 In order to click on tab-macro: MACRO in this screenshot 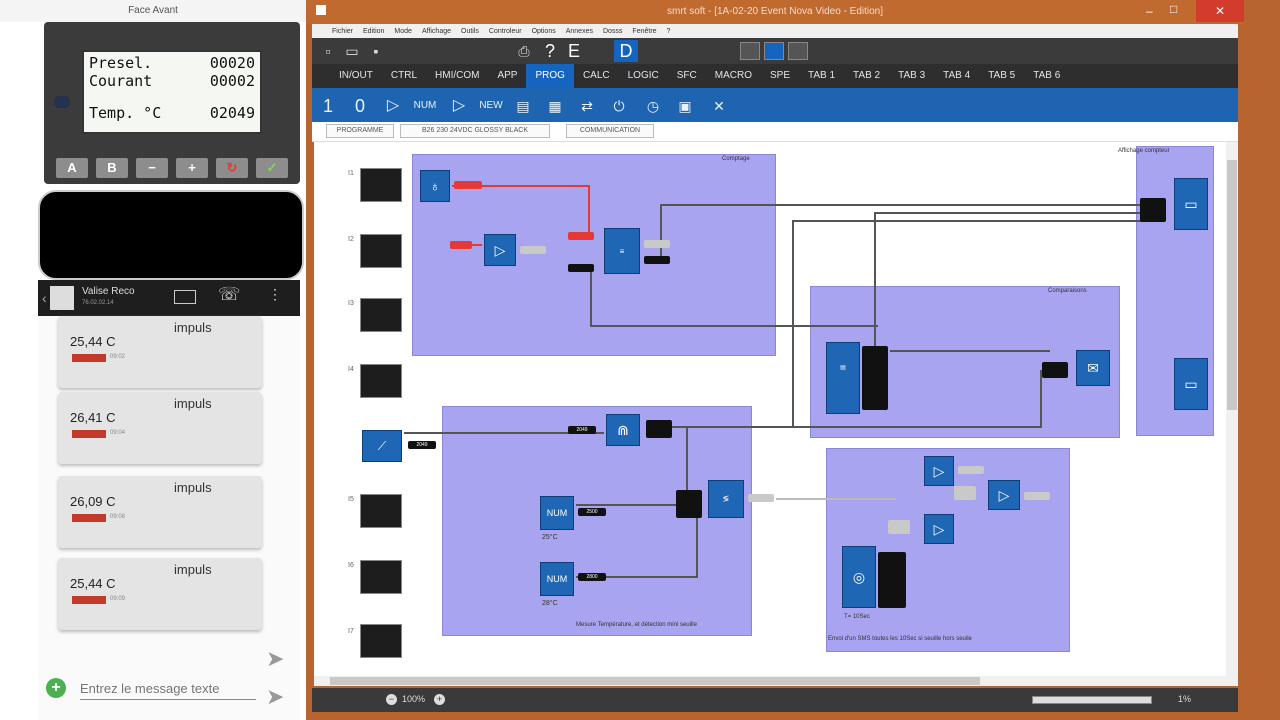, I will do `click(733, 76)`.